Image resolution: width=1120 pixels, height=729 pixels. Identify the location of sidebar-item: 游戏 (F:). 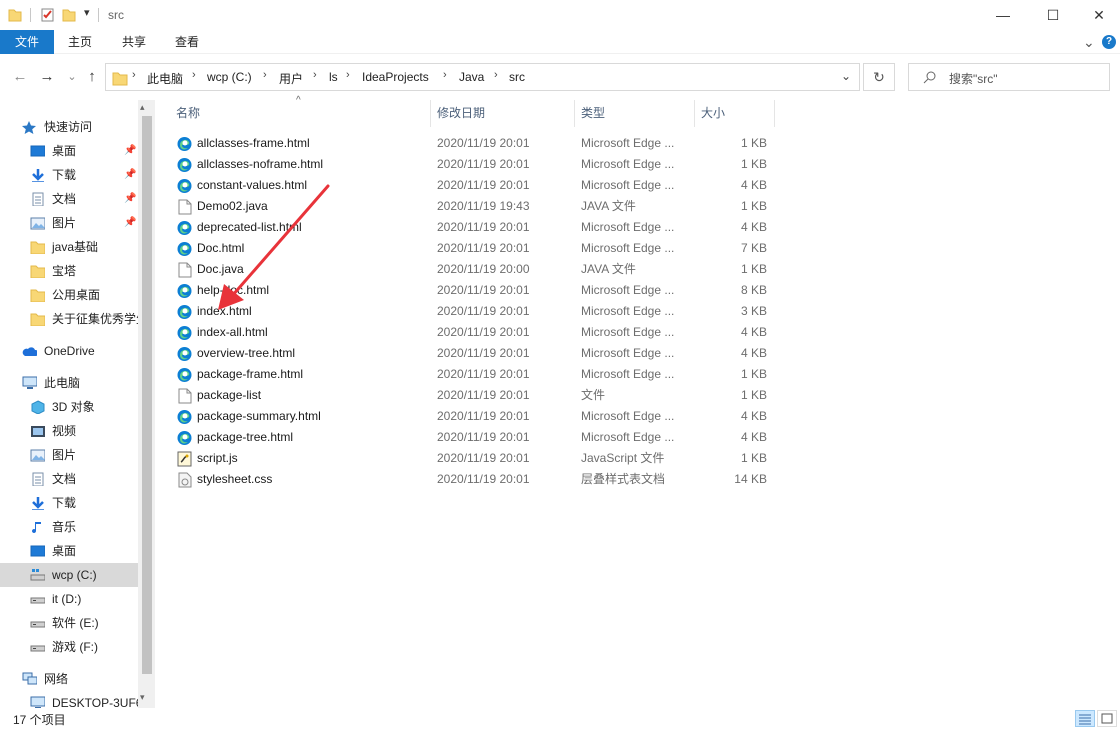
(69, 647).